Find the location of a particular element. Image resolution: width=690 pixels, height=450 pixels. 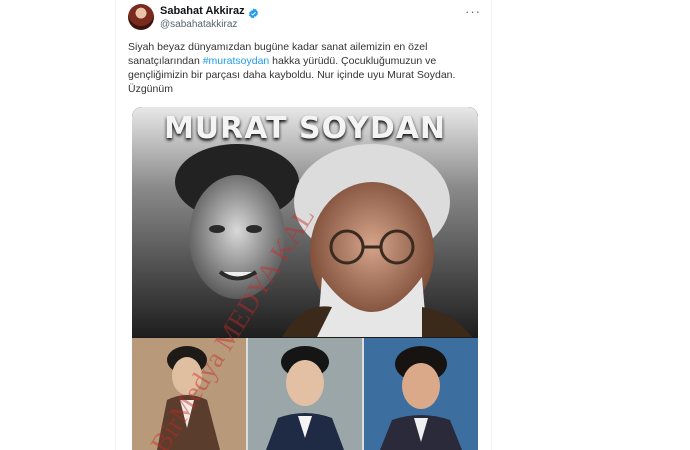

author-display-name: Sabahat Akkiraz is located at coordinates (202, 11).